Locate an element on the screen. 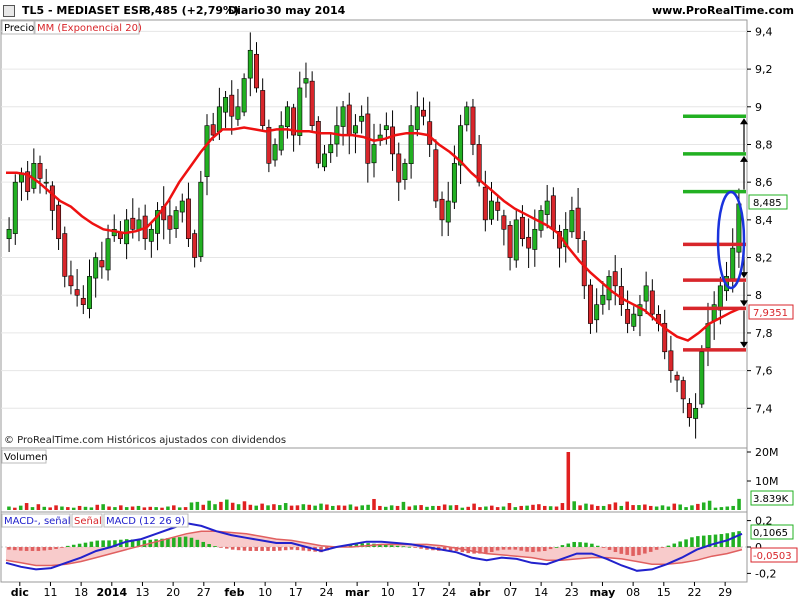 The height and width of the screenshot is (600, 800). x-tick-label: feb is located at coordinates (234, 592).